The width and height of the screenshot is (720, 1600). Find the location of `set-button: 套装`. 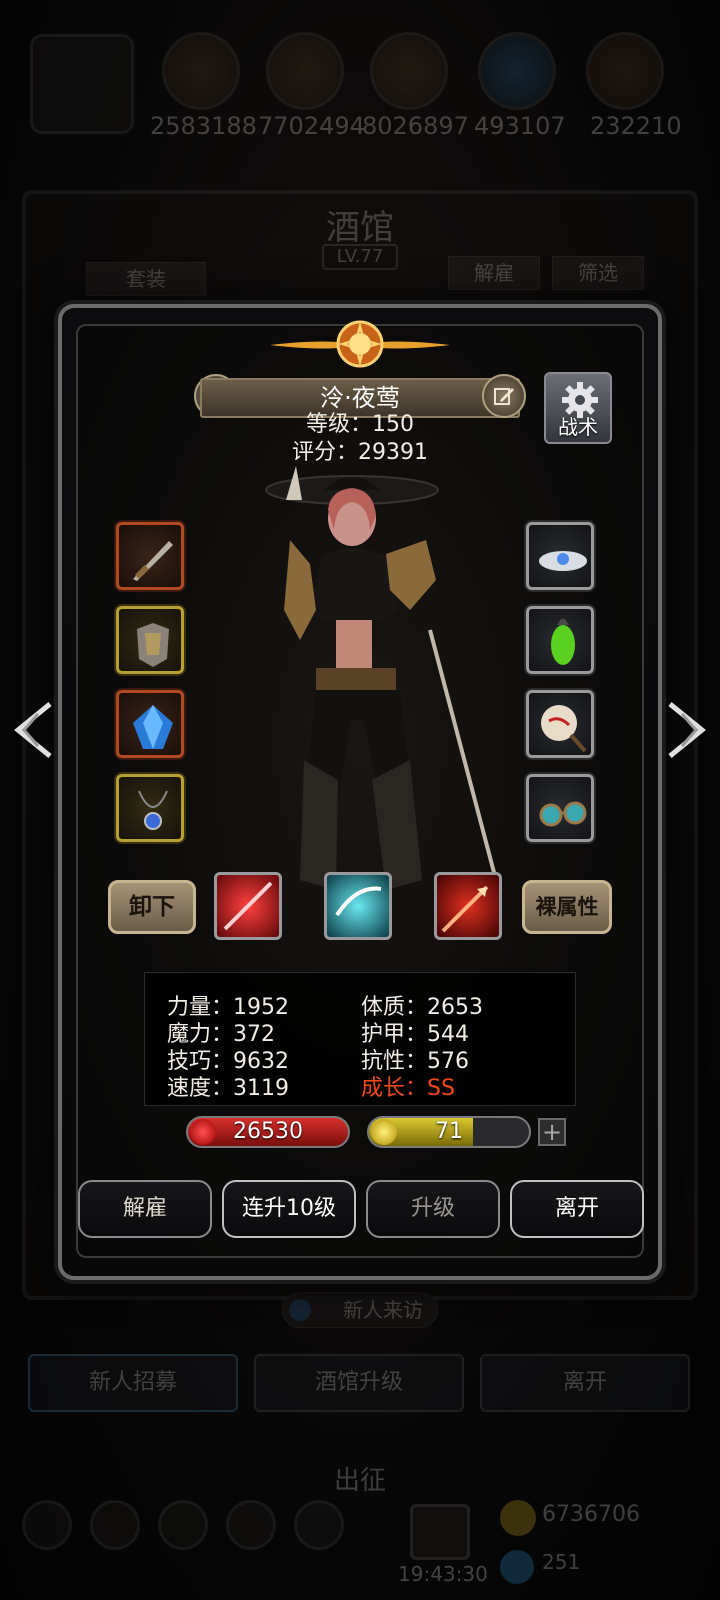

set-button: 套装 is located at coordinates (146, 279).